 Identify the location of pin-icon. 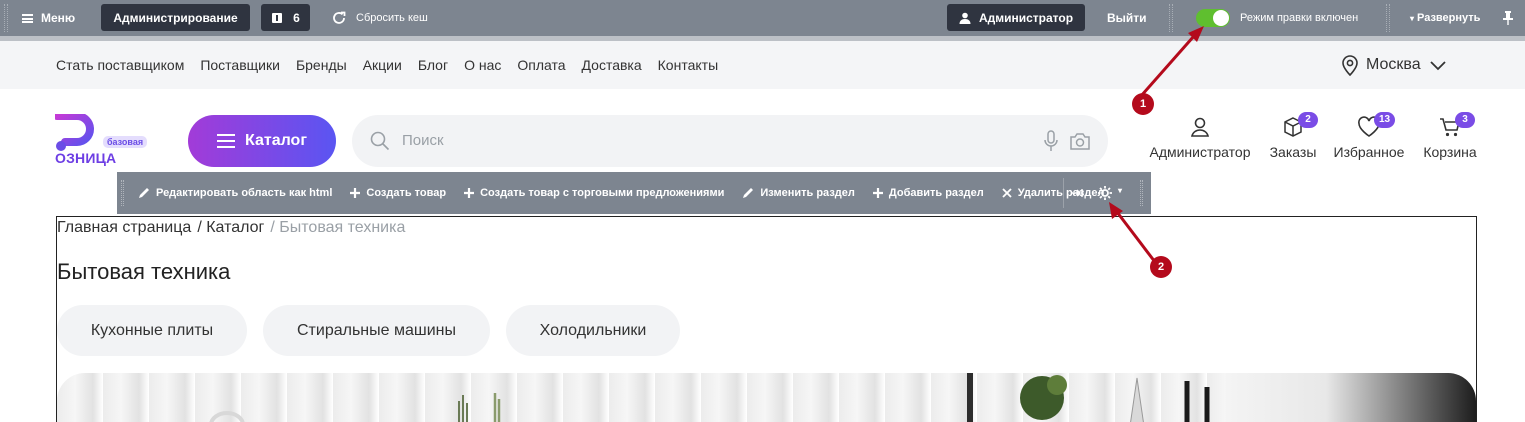
(1508, 18).